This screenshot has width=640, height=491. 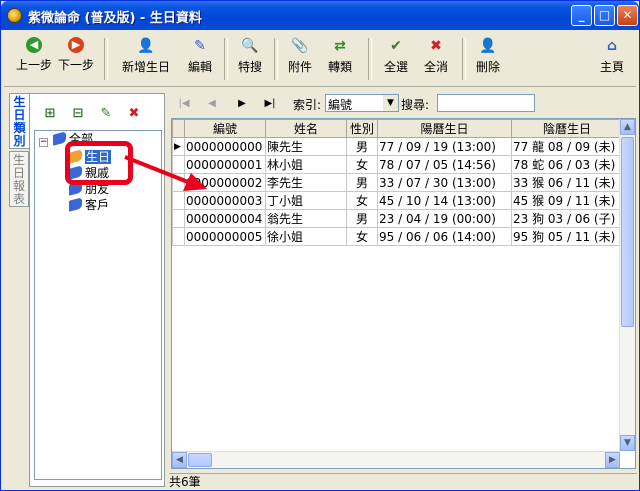 What do you see at coordinates (567, 182) in the screenshot?
I see `cell-lunar-birthday: 33 猴 06 / 11 (未)` at bounding box center [567, 182].